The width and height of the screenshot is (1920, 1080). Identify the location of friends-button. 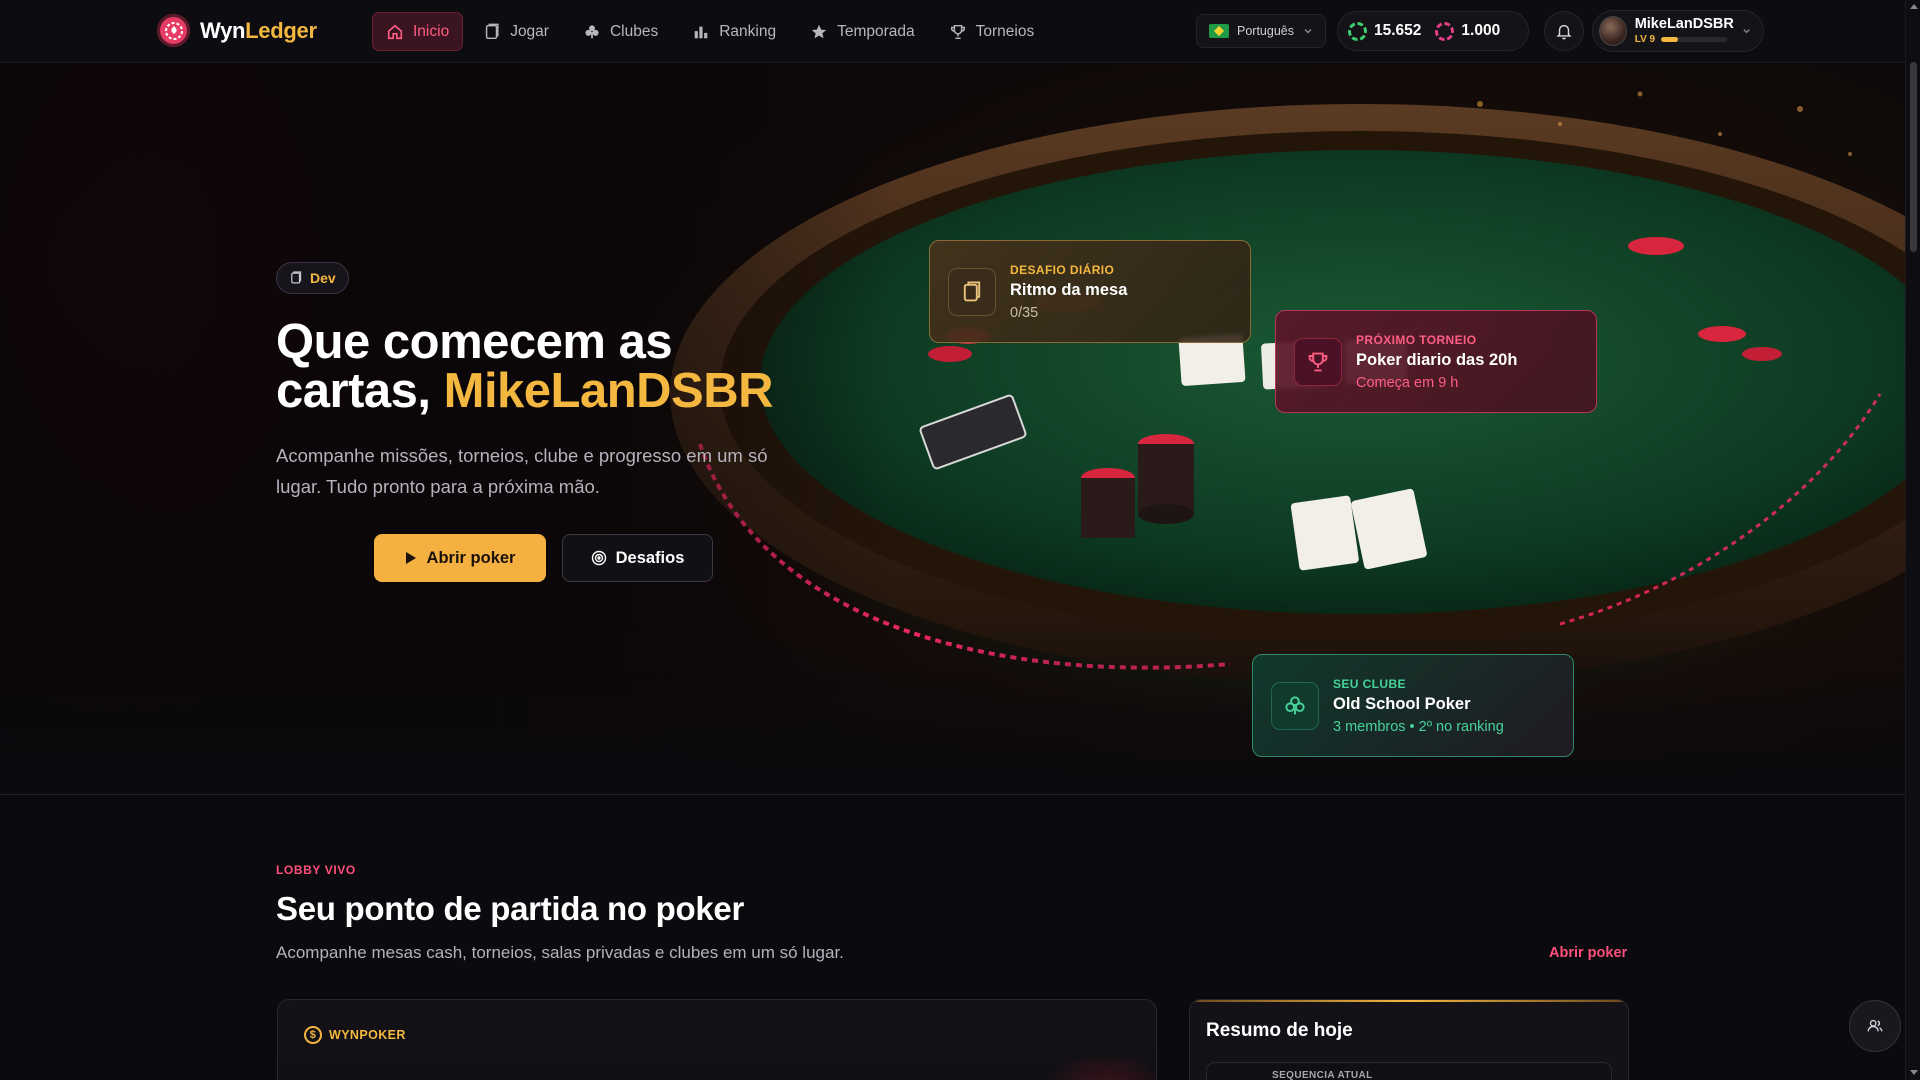
(1875, 1026).